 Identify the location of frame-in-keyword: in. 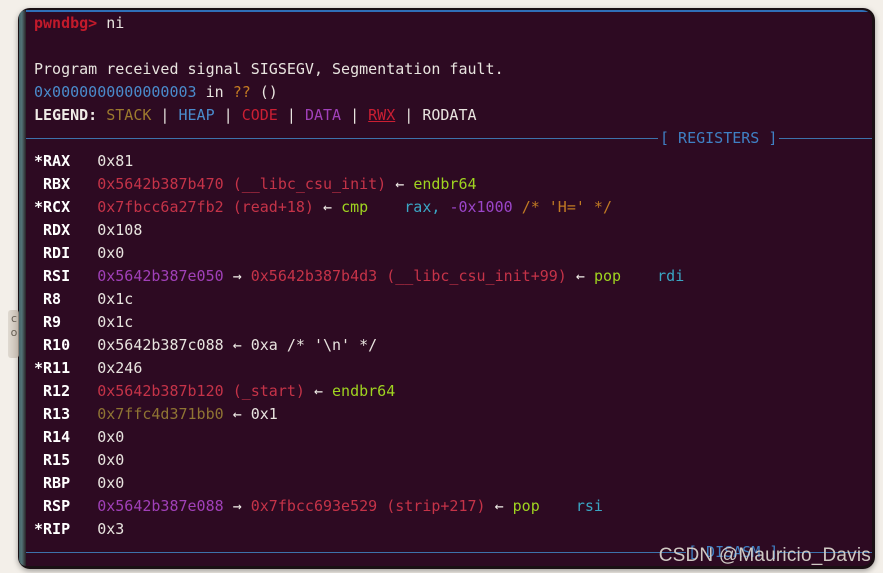
(214, 92).